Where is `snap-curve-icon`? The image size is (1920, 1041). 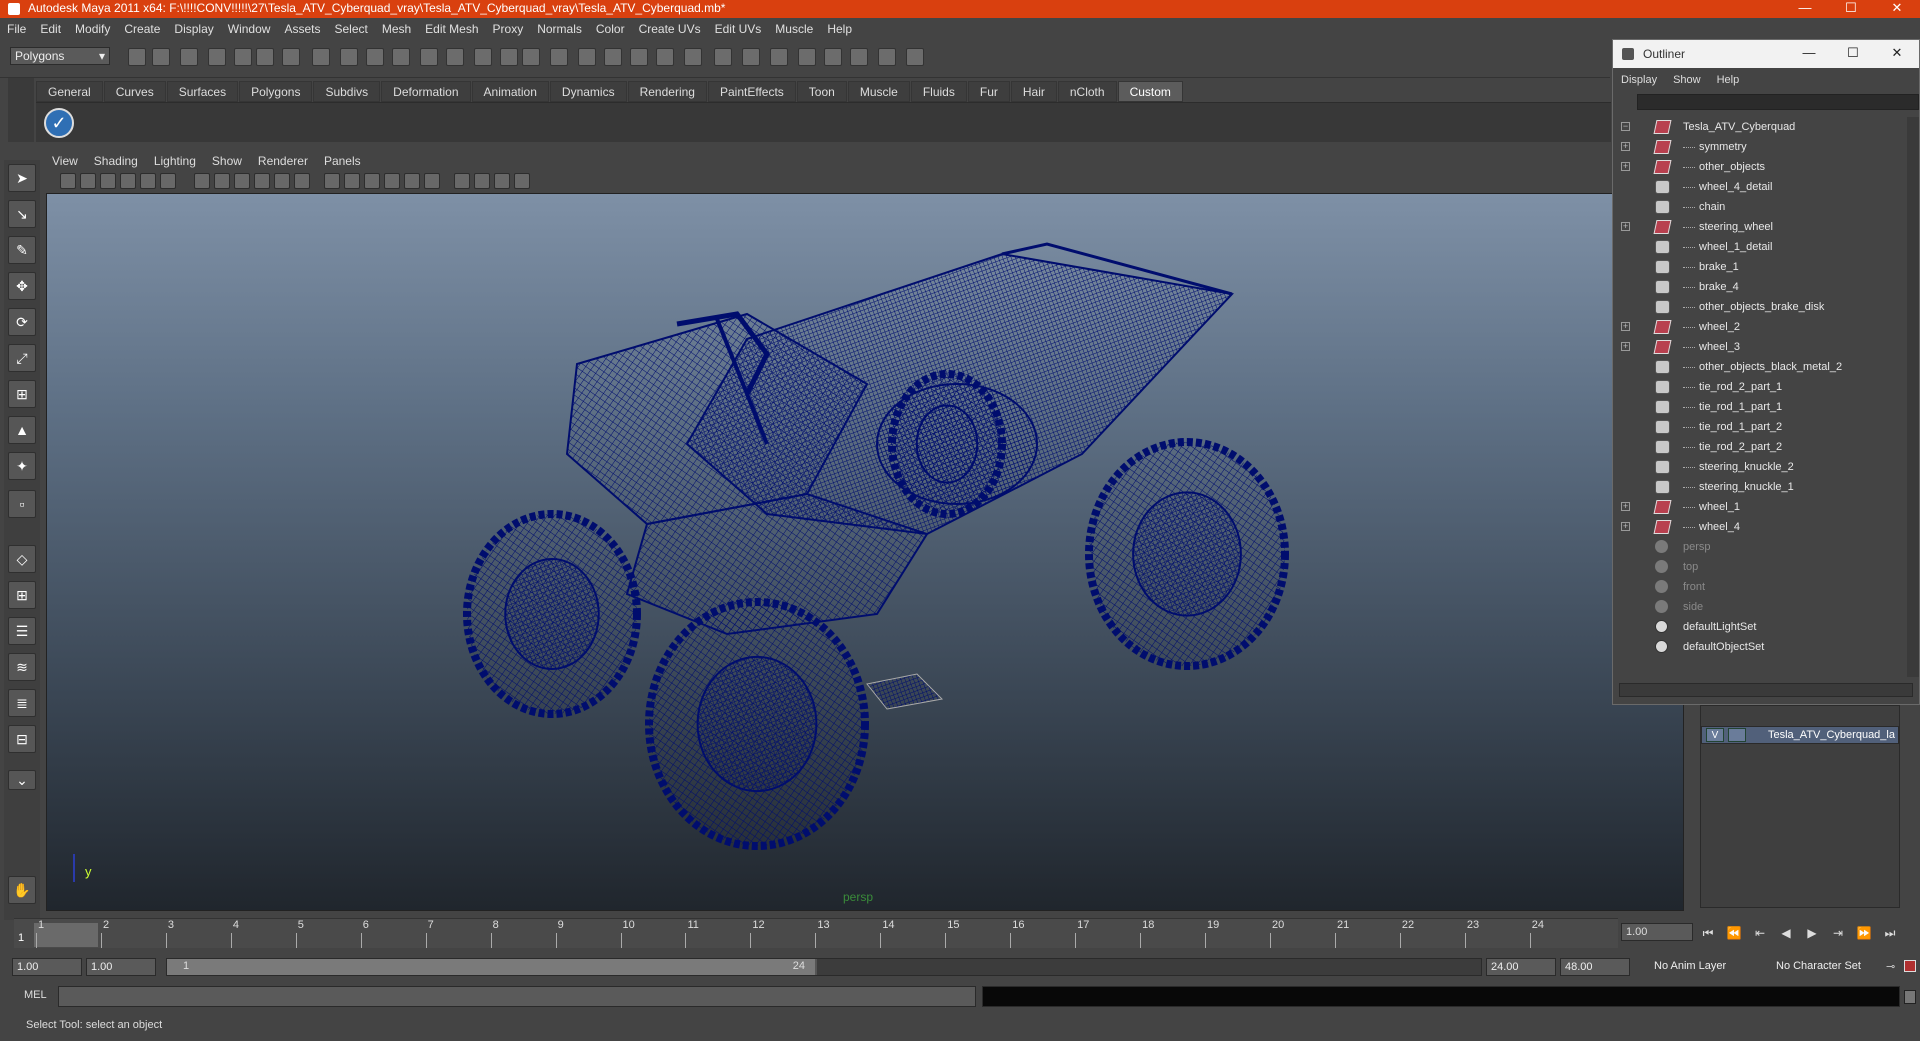
snap-curve-icon is located at coordinates (321, 57).